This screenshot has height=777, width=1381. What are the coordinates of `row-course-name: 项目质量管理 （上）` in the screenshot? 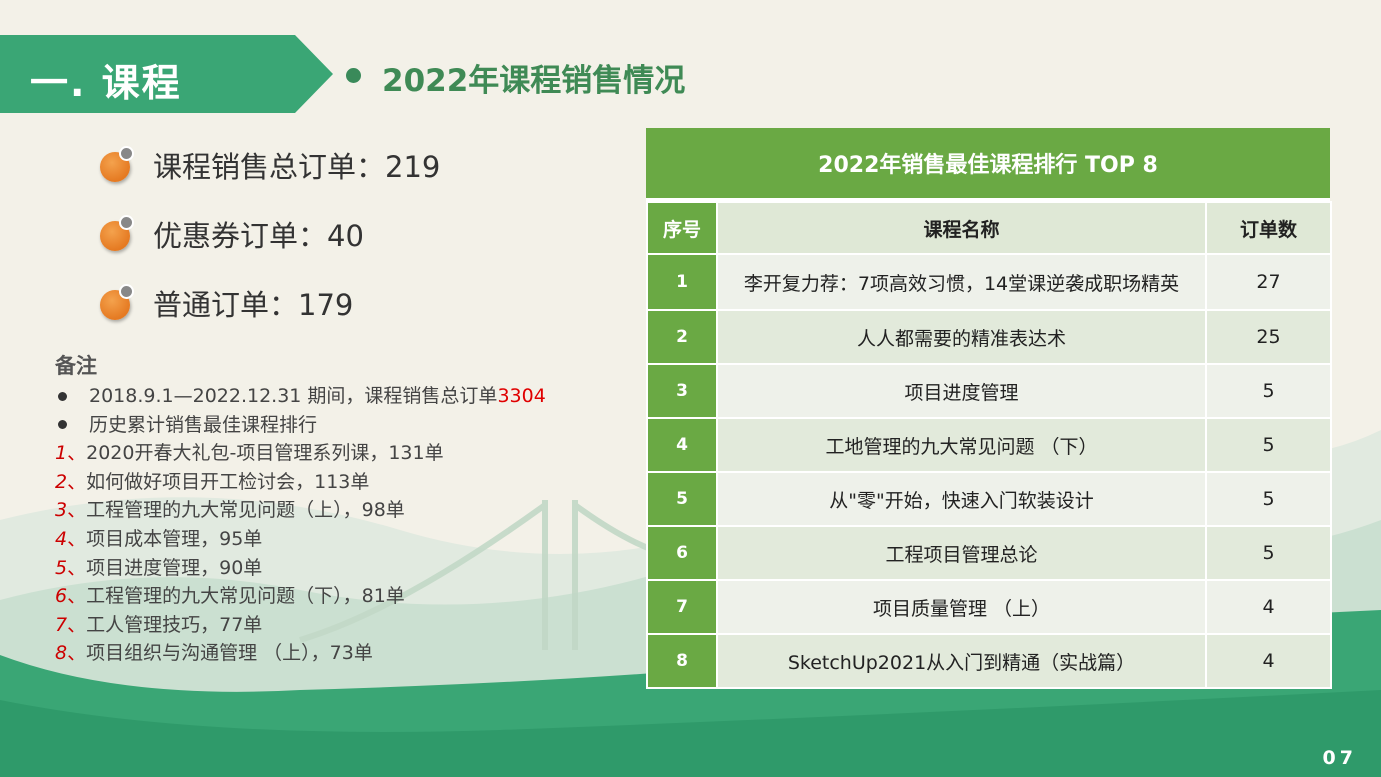 It's located at (961, 607).